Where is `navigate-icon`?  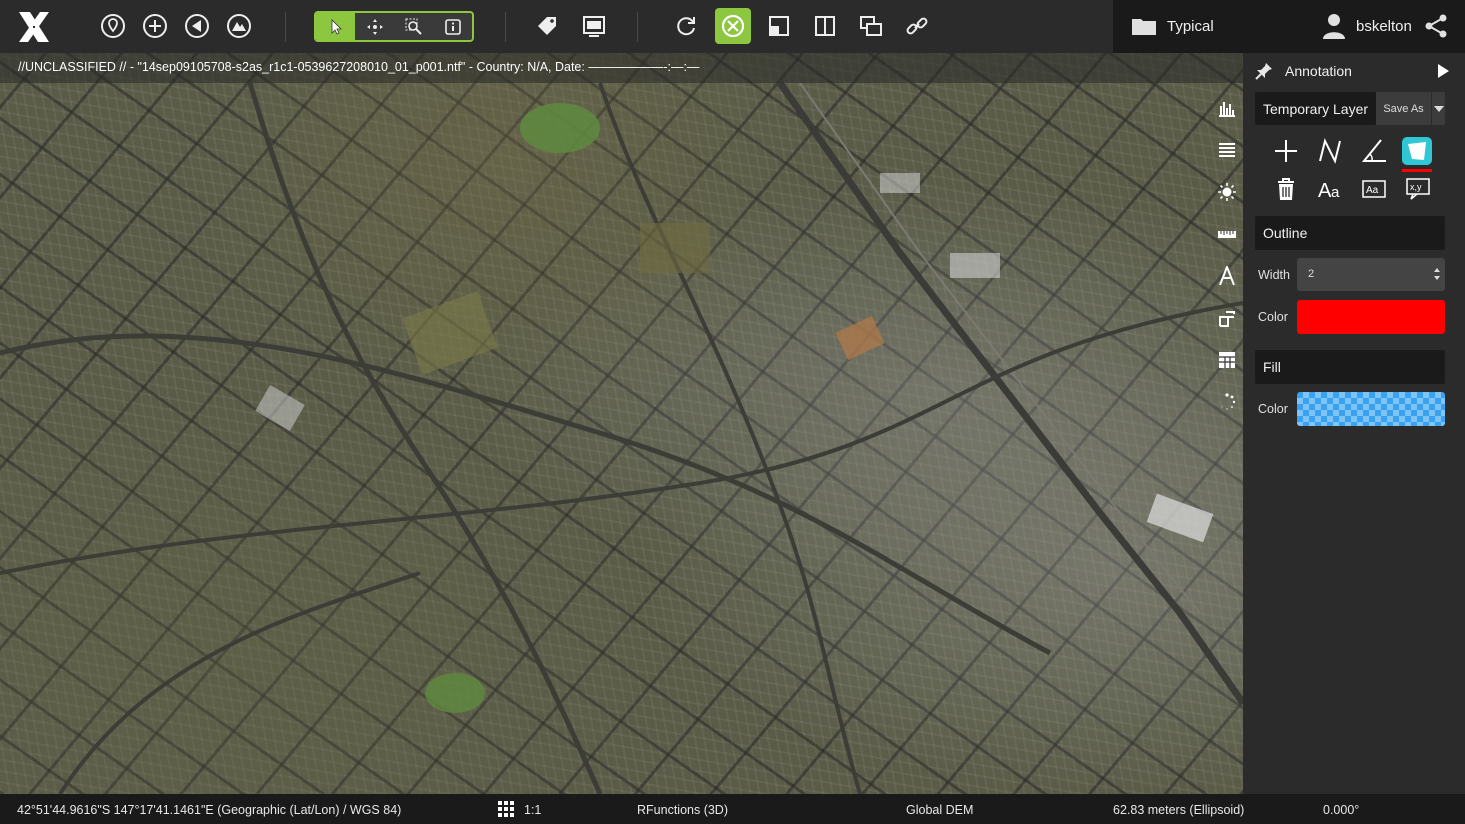
navigate-icon is located at coordinates (197, 26).